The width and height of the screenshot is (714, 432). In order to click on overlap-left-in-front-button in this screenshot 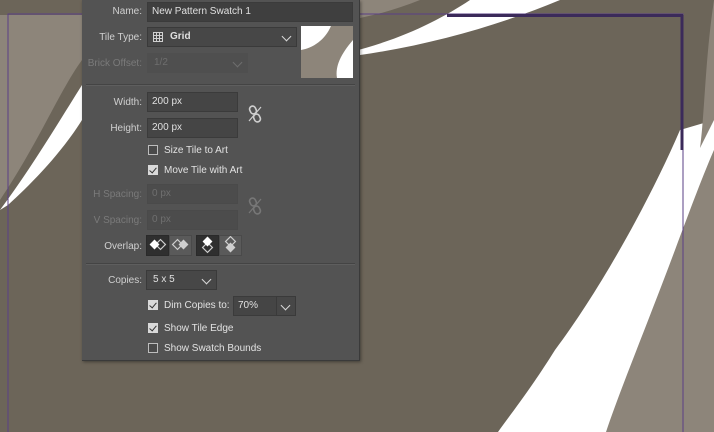, I will do `click(157, 245)`.